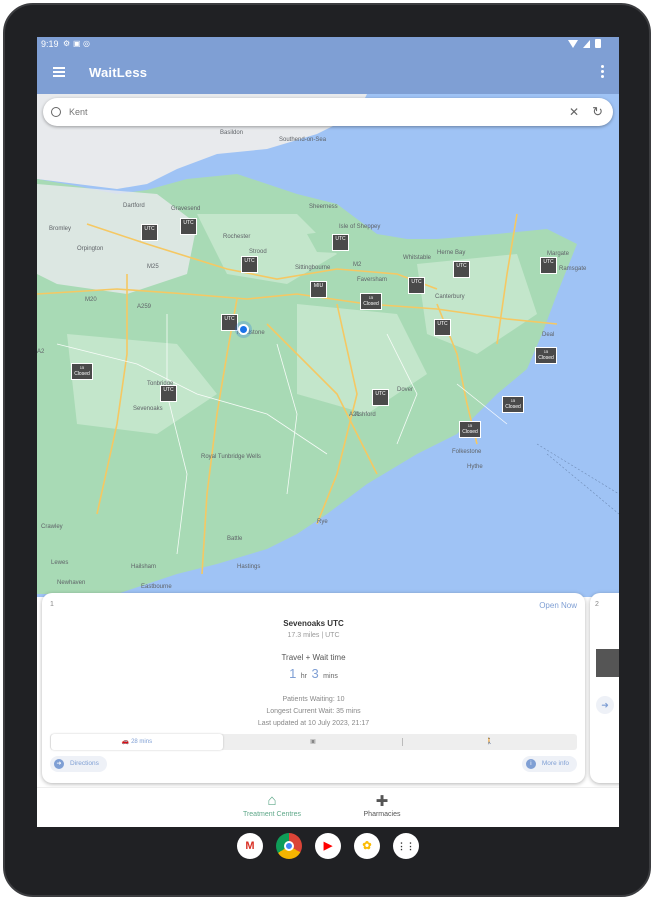 This screenshot has width=654, height=900. Describe the element at coordinates (52, 604) in the screenshot. I see `card-index: 1` at that location.